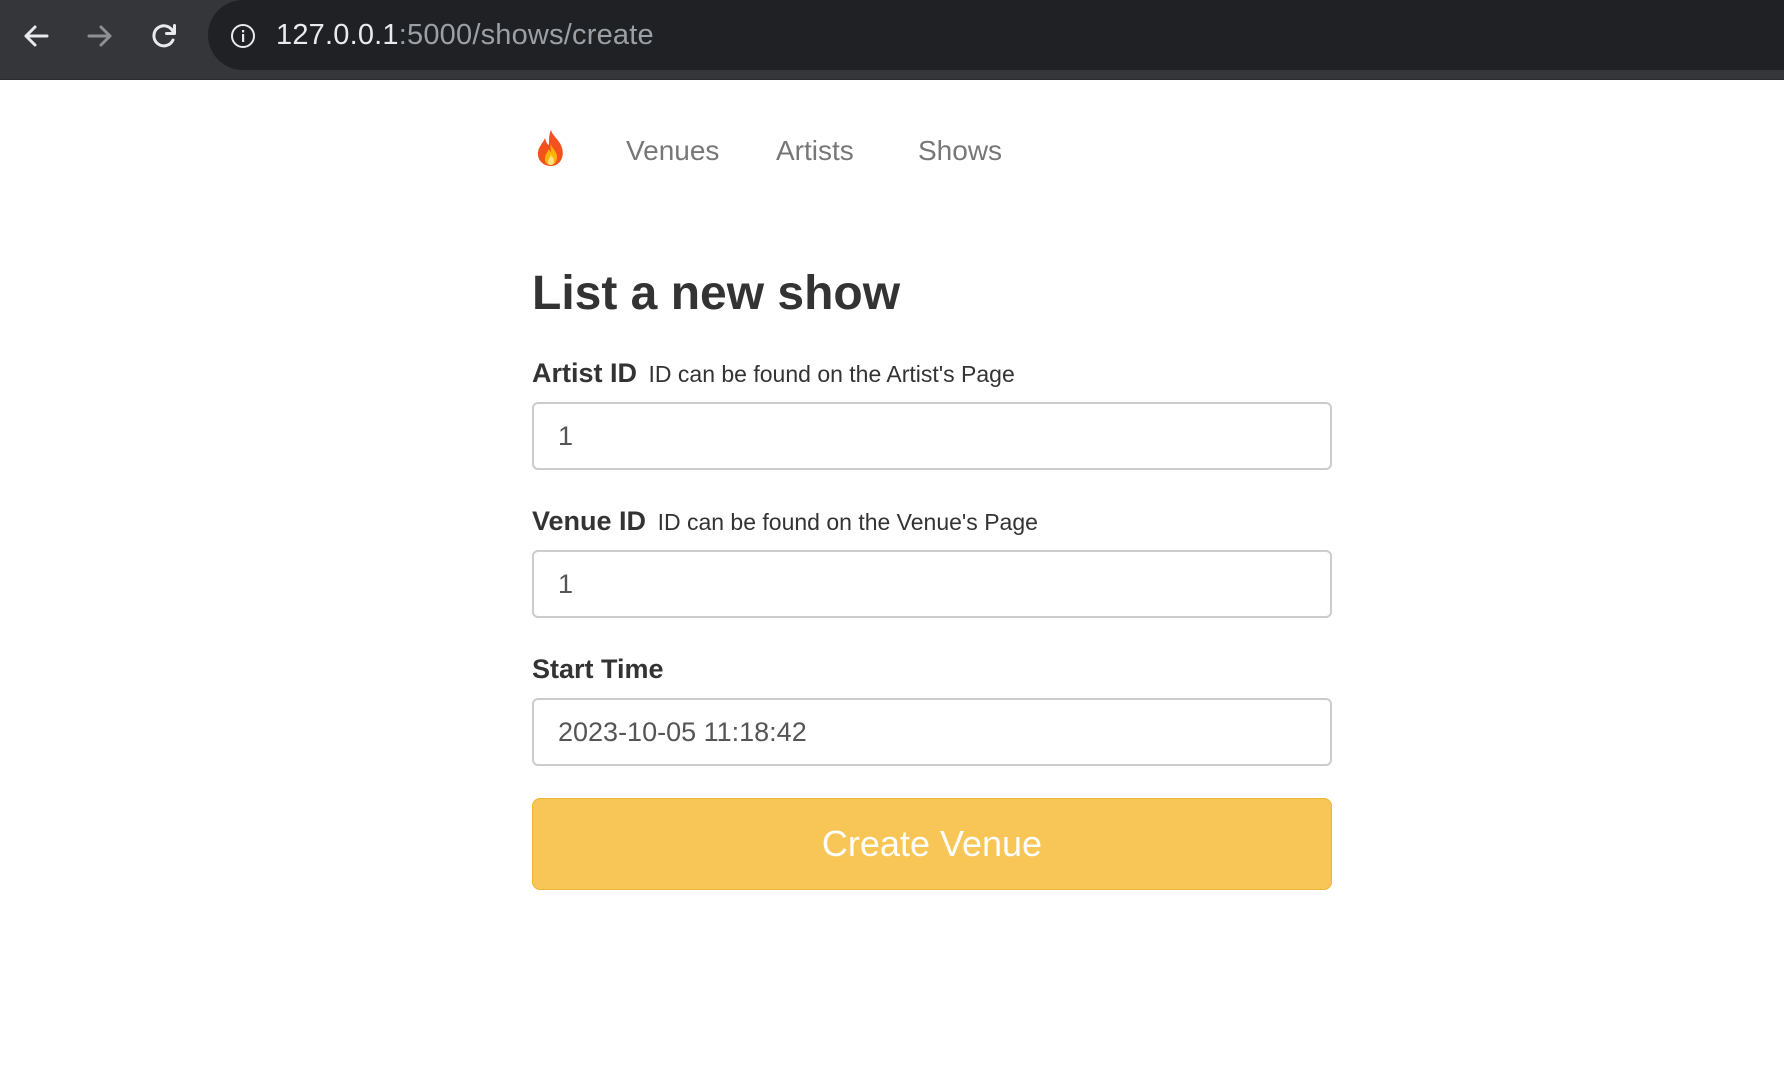 Image resolution: width=1784 pixels, height=1072 pixels. I want to click on url-text: 127.0.0.1:5000/shows/create, so click(465, 35).